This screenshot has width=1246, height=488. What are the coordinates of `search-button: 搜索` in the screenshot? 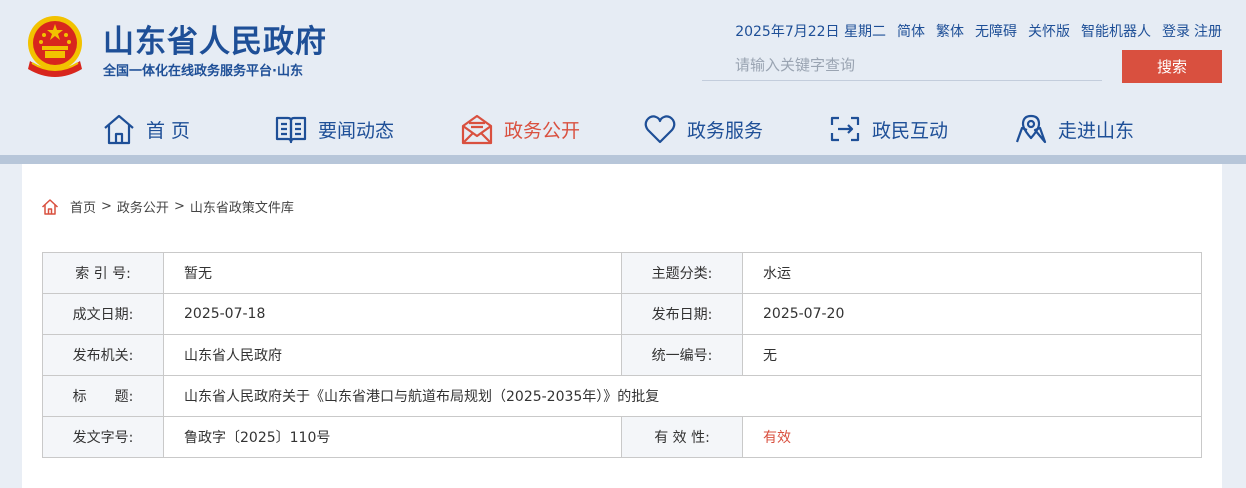 It's located at (1172, 66).